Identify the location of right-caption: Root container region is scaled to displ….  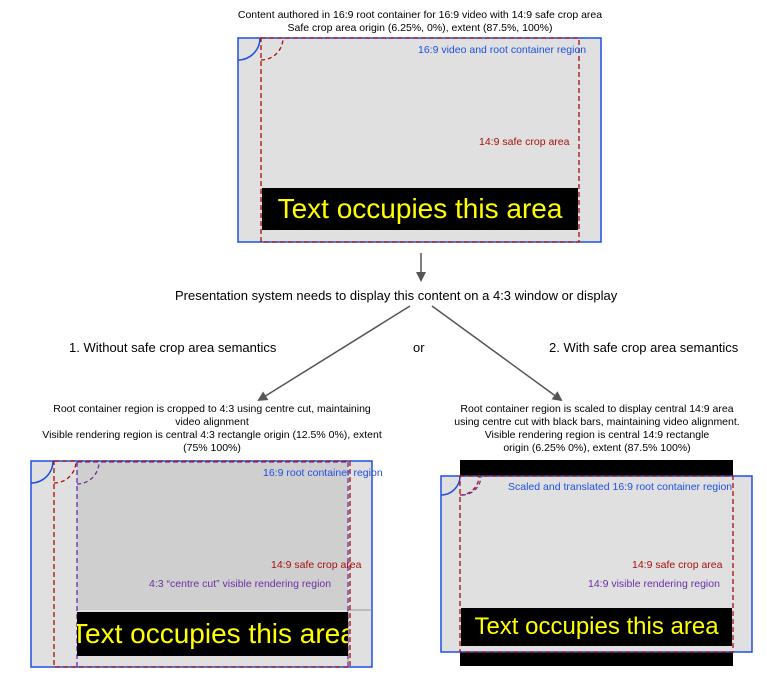
(597, 429).